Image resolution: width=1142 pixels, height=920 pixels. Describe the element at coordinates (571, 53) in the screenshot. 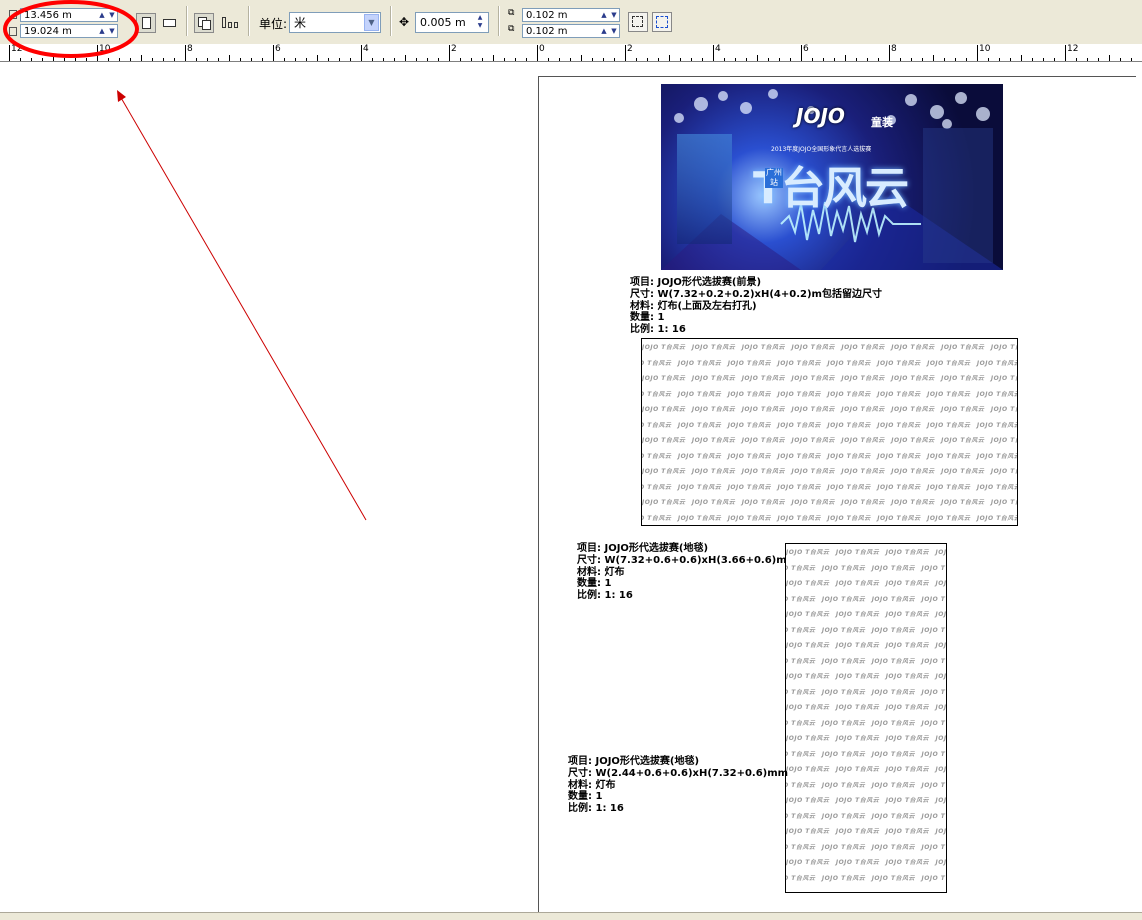

I see `horizontal-ruler: 12 10 8 6 4 2 0 2 4 6 8 10 12` at that location.